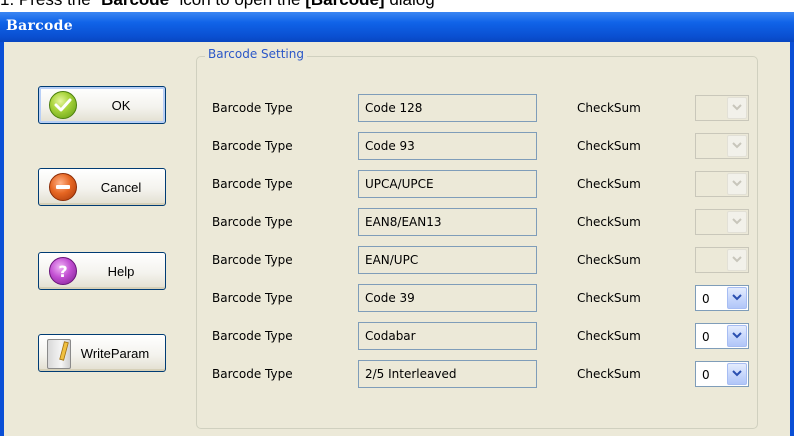 The height and width of the screenshot is (436, 802). Describe the element at coordinates (121, 271) in the screenshot. I see `help-label: Help` at that location.